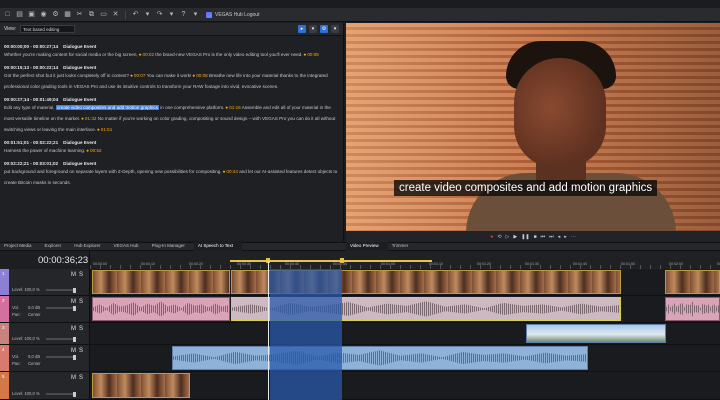  What do you see at coordinates (306, 334) in the screenshot?
I see `time-selection` at bounding box center [306, 334].